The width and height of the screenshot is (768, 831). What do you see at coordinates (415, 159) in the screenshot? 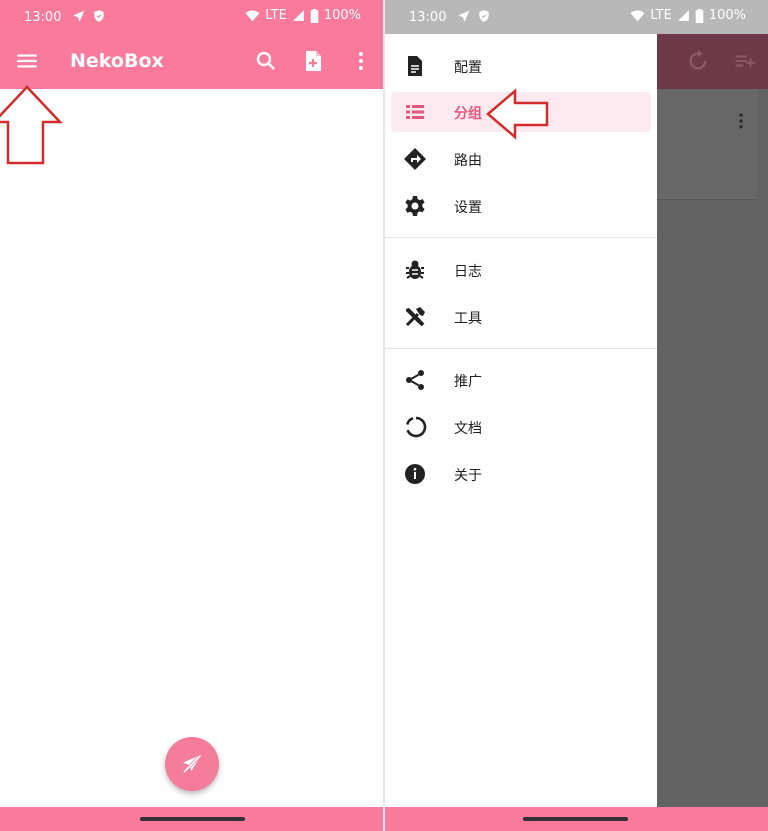
I see `directions-icon` at bounding box center [415, 159].